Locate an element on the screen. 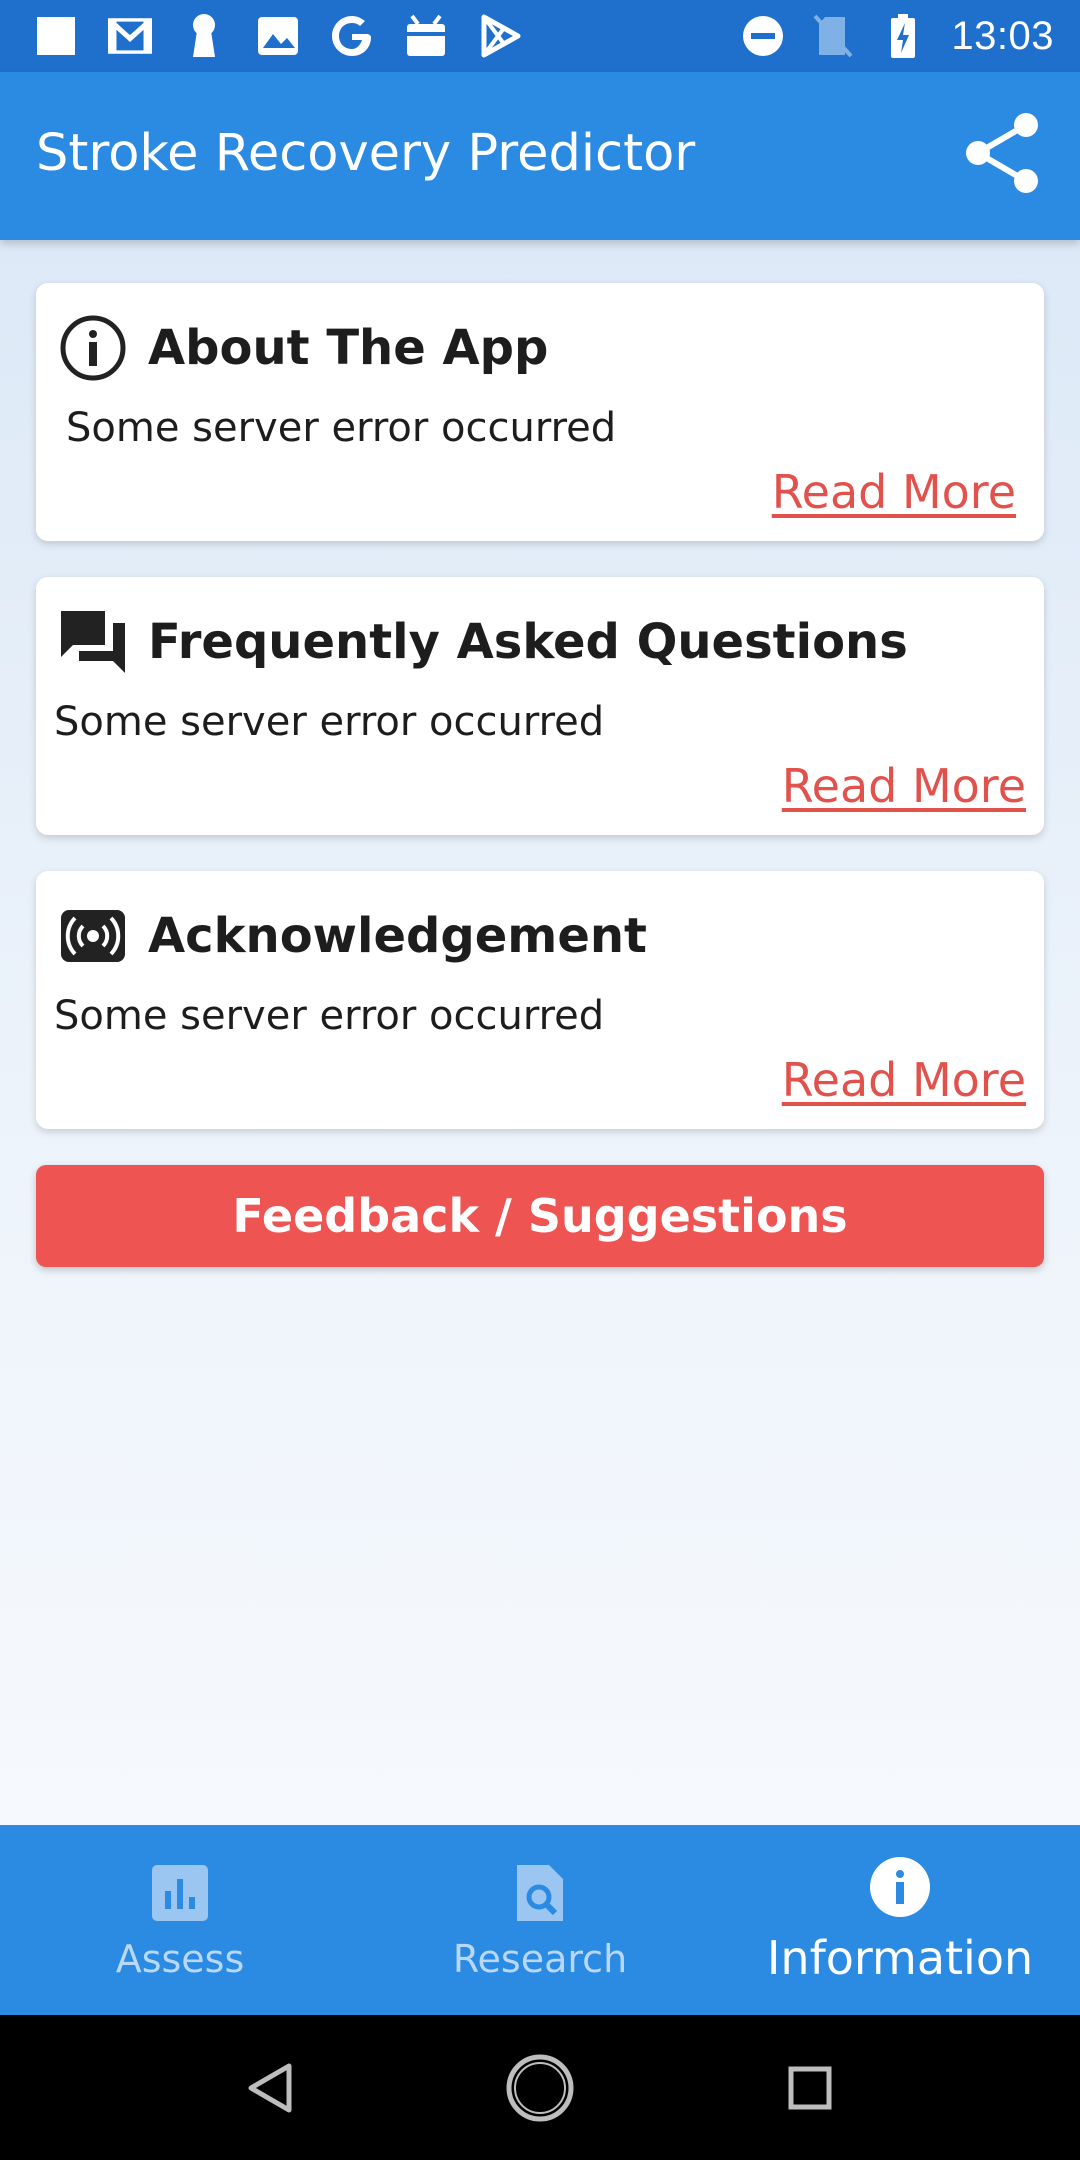 The image size is (1080, 2160). recents-square-icon is located at coordinates (810, 2090).